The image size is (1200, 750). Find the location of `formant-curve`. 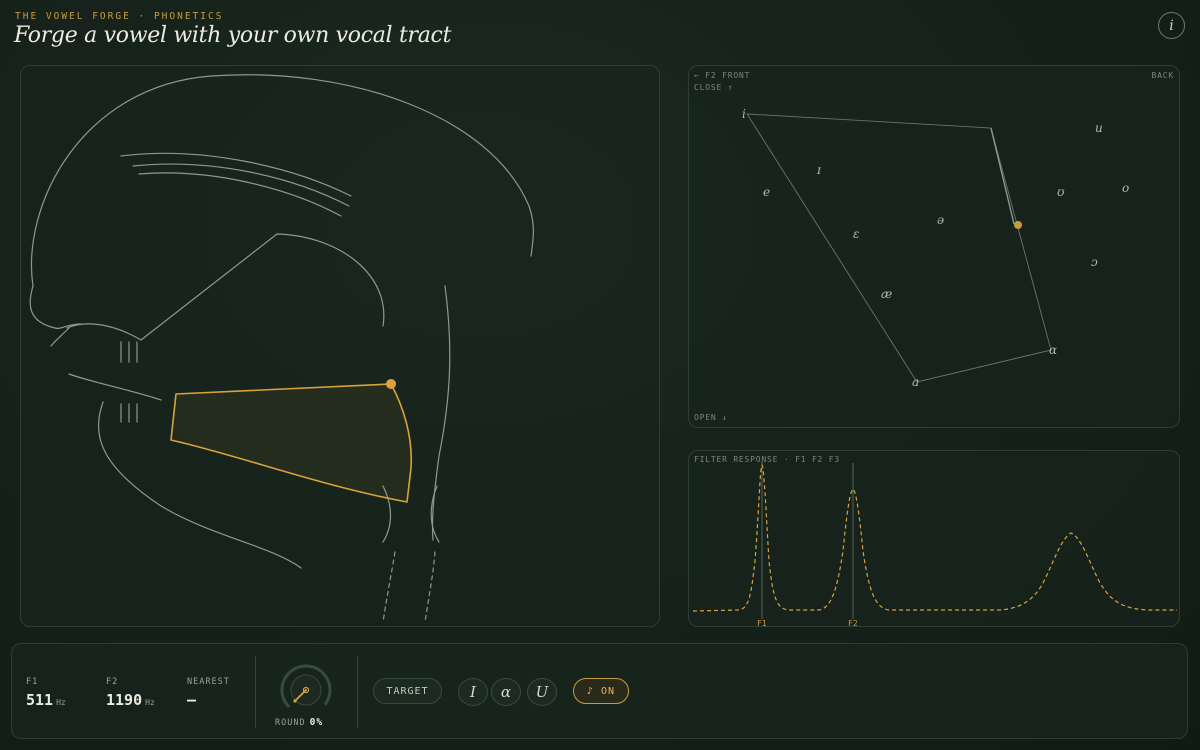

formant-curve is located at coordinates (934, 538).